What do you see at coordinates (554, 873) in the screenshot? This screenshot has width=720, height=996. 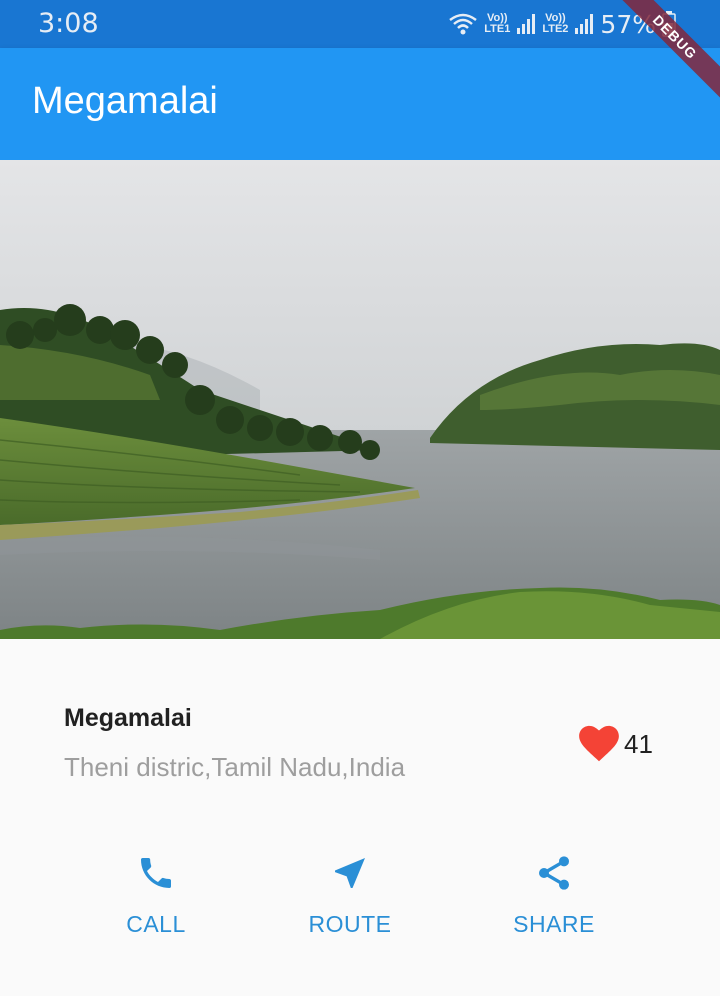 I see `share-icon` at bounding box center [554, 873].